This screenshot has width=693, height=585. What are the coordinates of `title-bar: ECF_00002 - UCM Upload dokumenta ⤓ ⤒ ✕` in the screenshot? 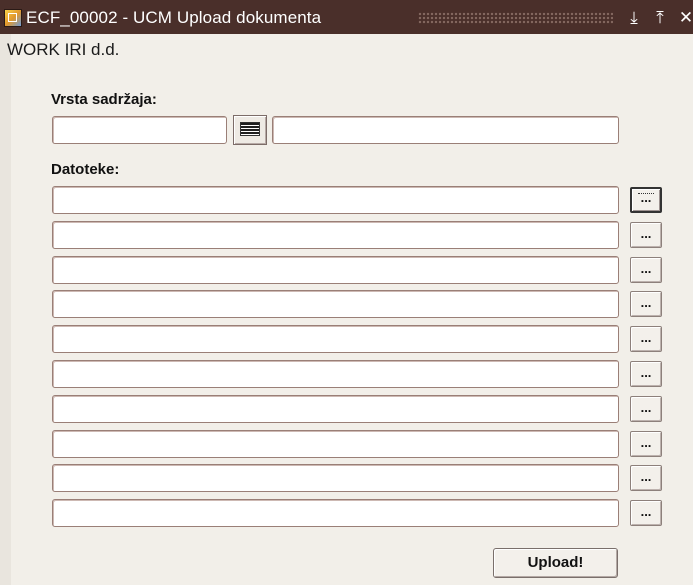 It's located at (346, 17).